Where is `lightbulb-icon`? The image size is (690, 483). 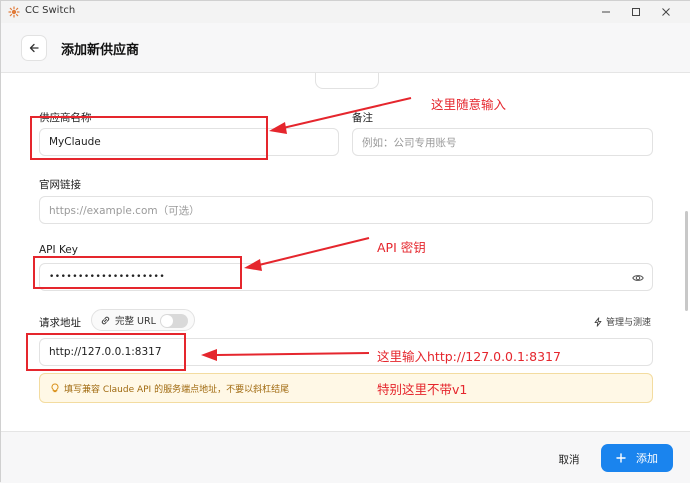 lightbulb-icon is located at coordinates (55, 388).